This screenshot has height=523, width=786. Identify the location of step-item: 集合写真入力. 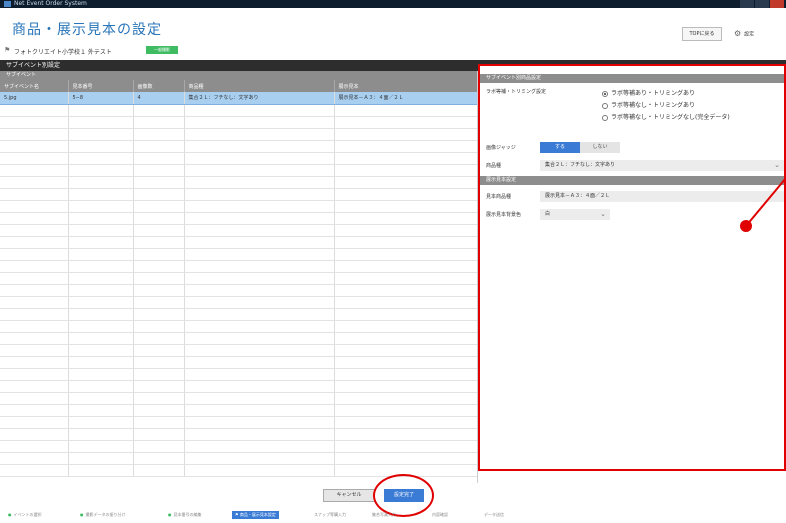
(384, 515).